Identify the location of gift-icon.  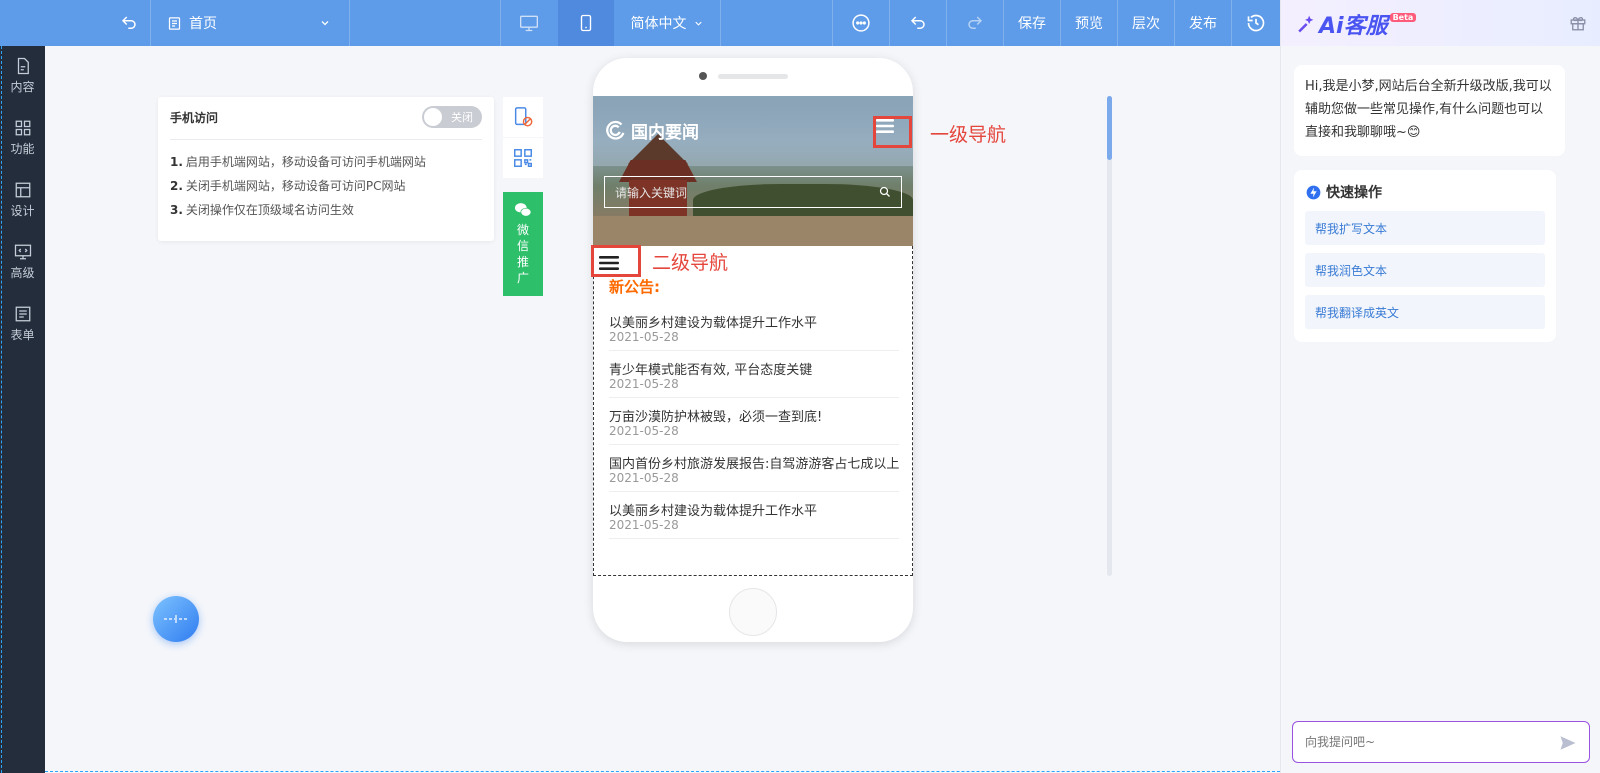
(1578, 23).